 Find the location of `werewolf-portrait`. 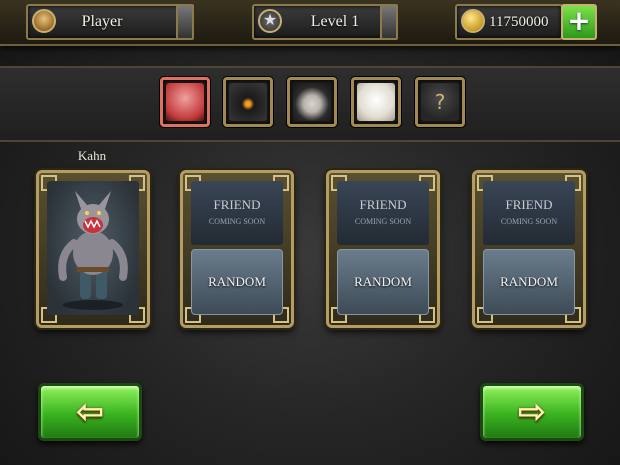

werewolf-portrait is located at coordinates (185, 102).